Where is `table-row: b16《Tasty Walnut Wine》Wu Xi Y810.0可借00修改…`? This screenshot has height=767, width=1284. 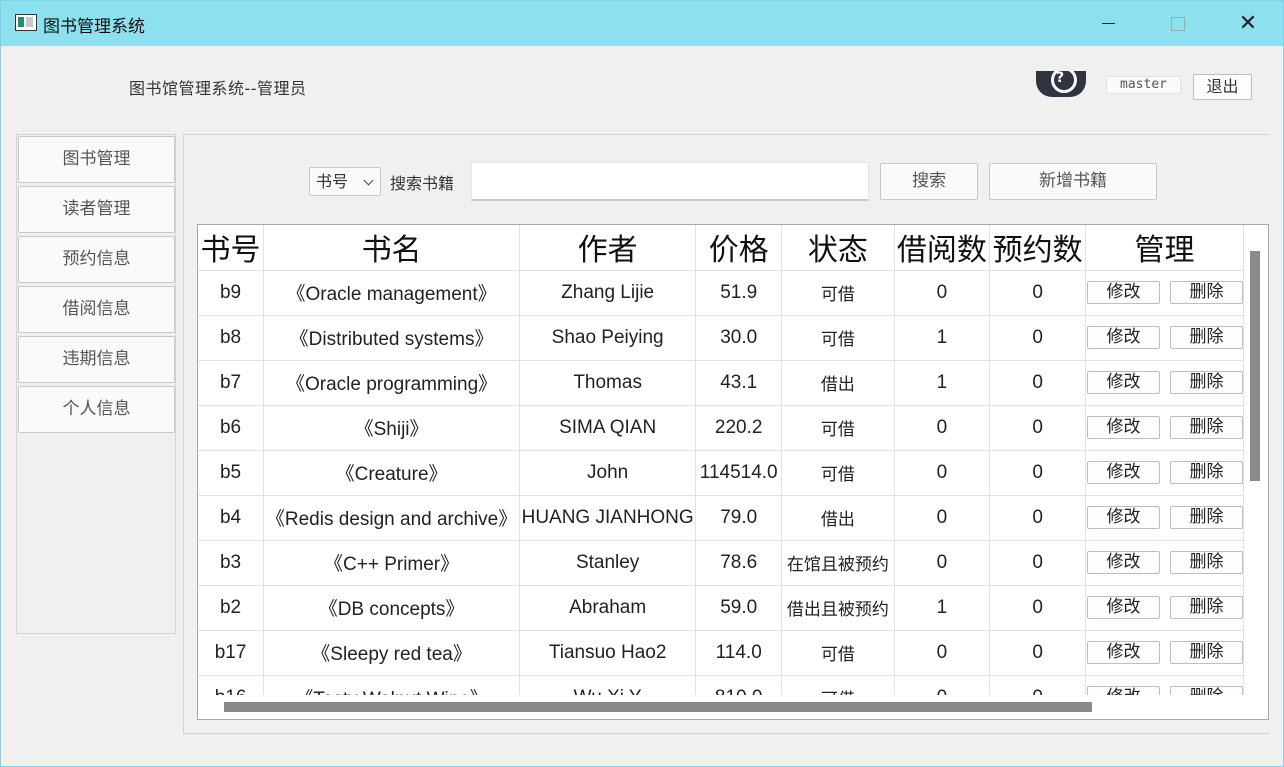 table-row: b16《Tasty Walnut Wine》Wu Xi Y810.0可借00修改… is located at coordinates (721, 685).